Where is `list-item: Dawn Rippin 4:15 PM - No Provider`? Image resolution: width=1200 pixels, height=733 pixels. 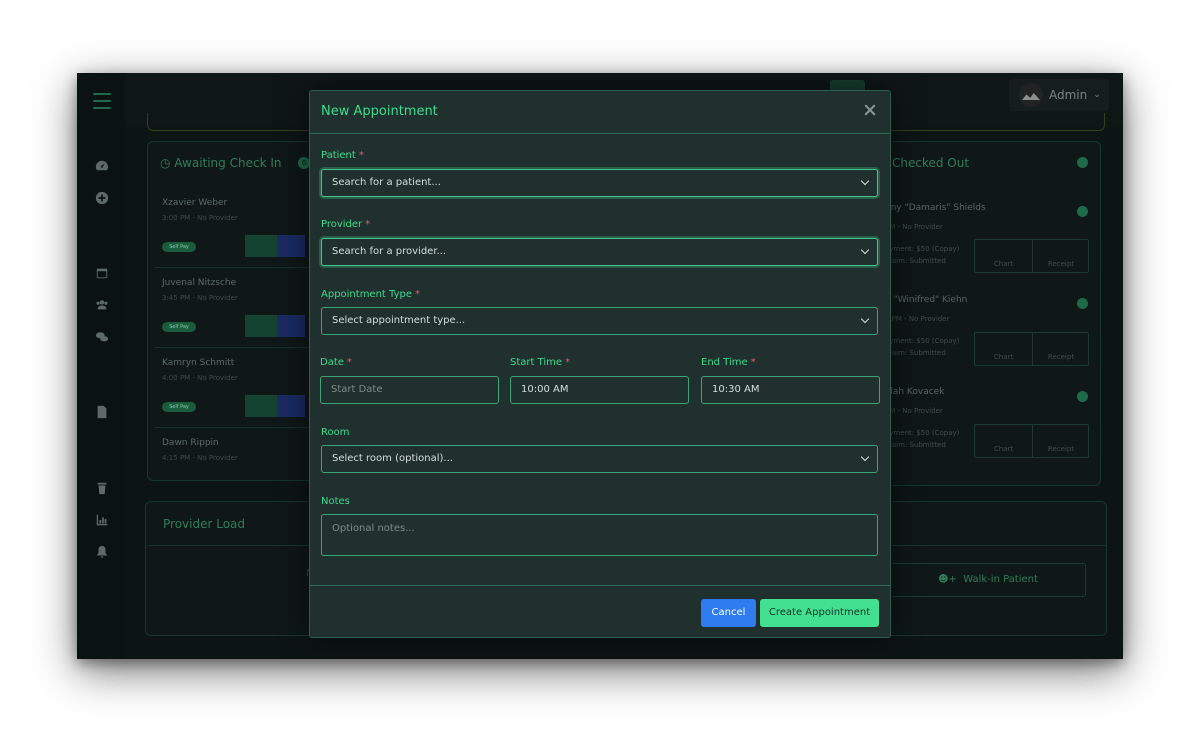 list-item: Dawn Rippin 4:15 PM - No Provider is located at coordinates (200, 450).